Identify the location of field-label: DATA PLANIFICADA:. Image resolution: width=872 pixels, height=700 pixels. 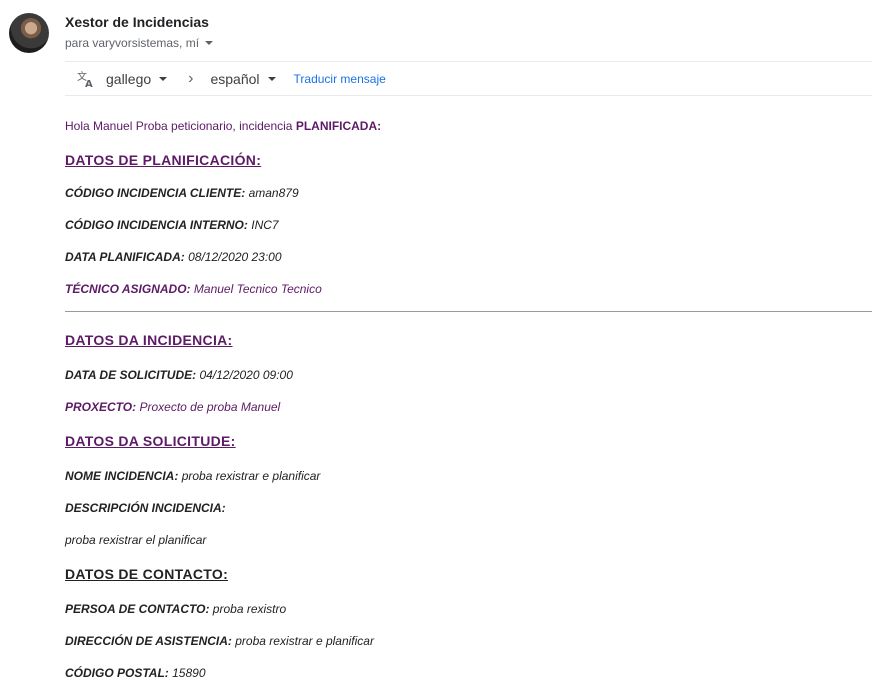
(125, 257).